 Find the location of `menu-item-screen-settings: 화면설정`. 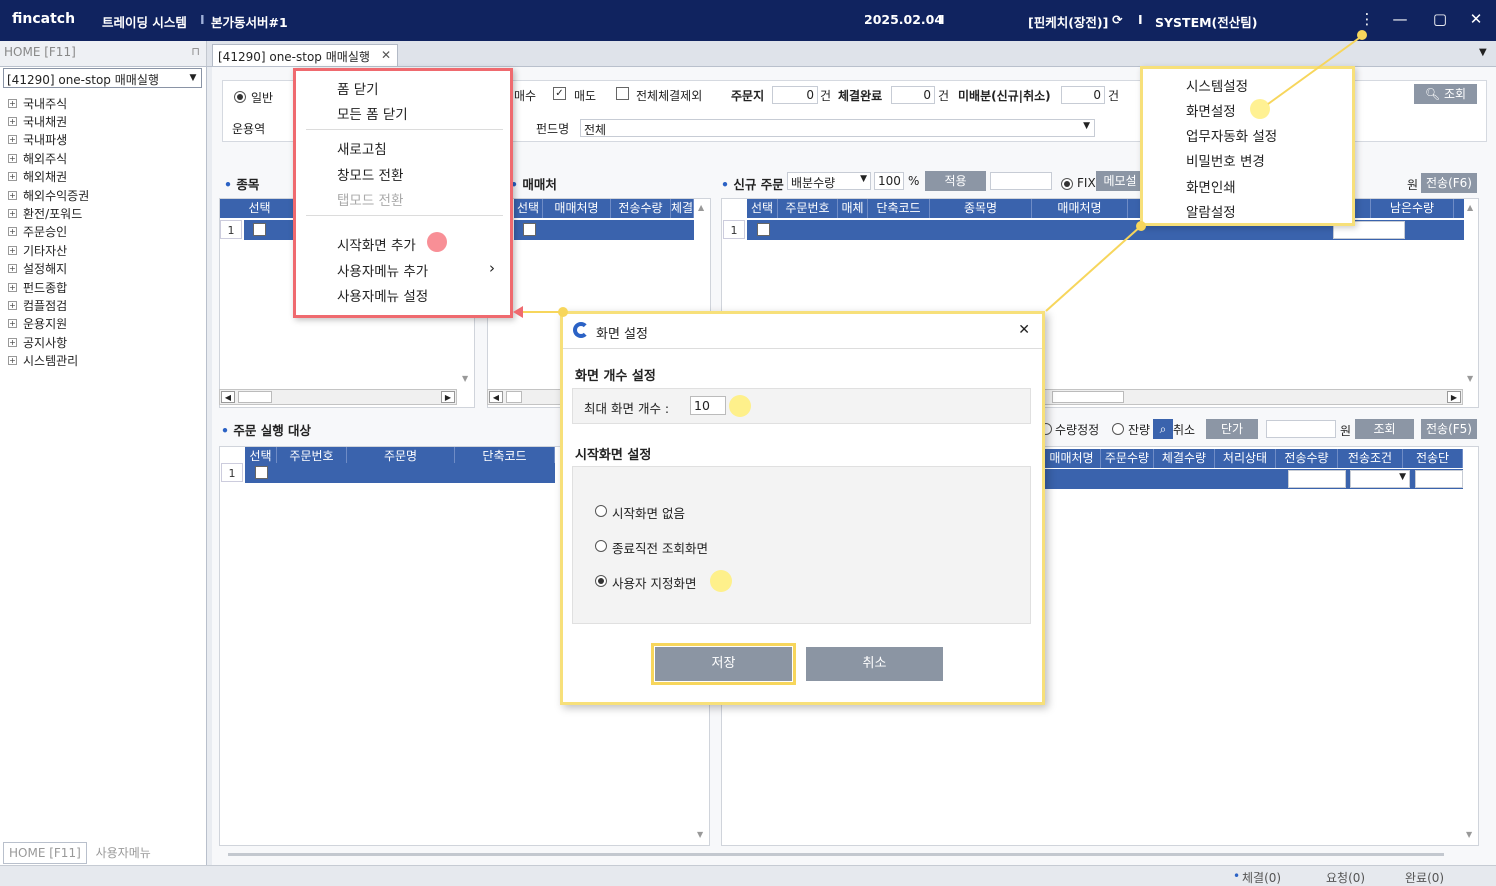

menu-item-screen-settings: 화면설정 is located at coordinates (1211, 110).